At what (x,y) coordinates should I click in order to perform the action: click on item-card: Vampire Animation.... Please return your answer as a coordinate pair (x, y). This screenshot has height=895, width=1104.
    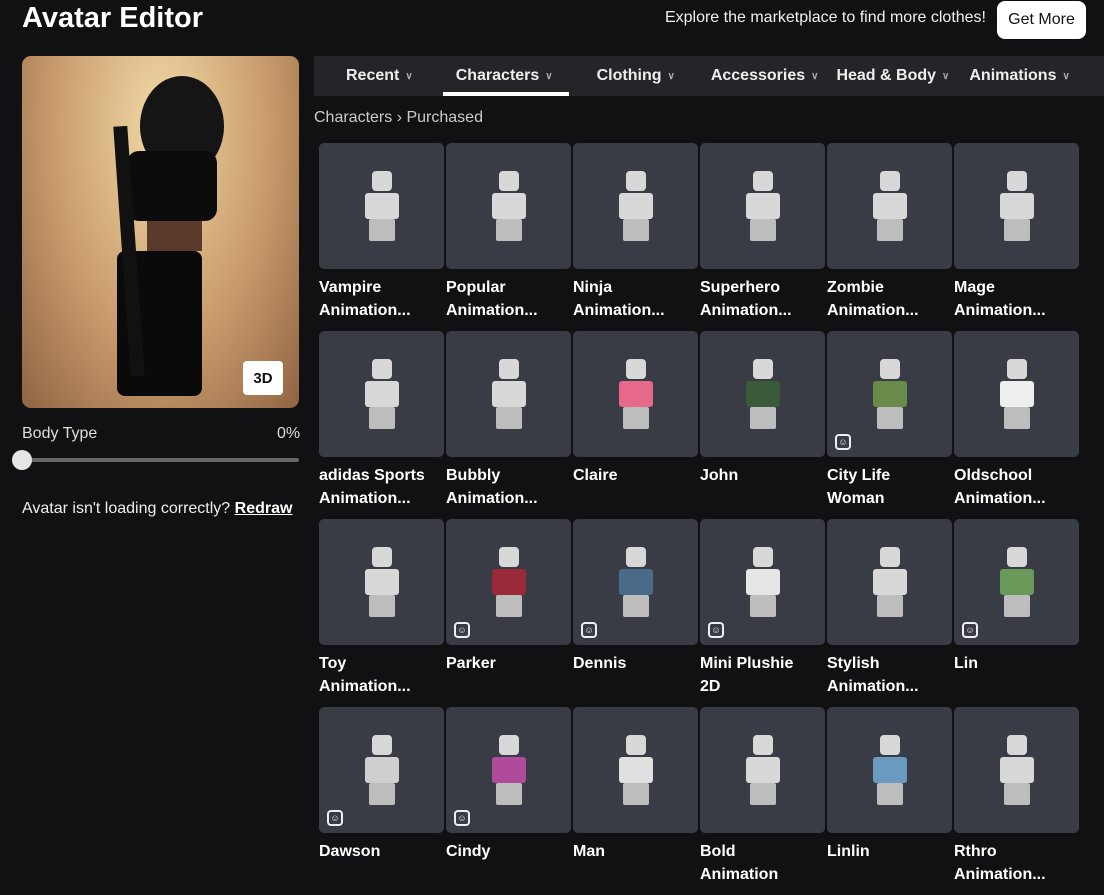
    Looking at the image, I should click on (381, 231).